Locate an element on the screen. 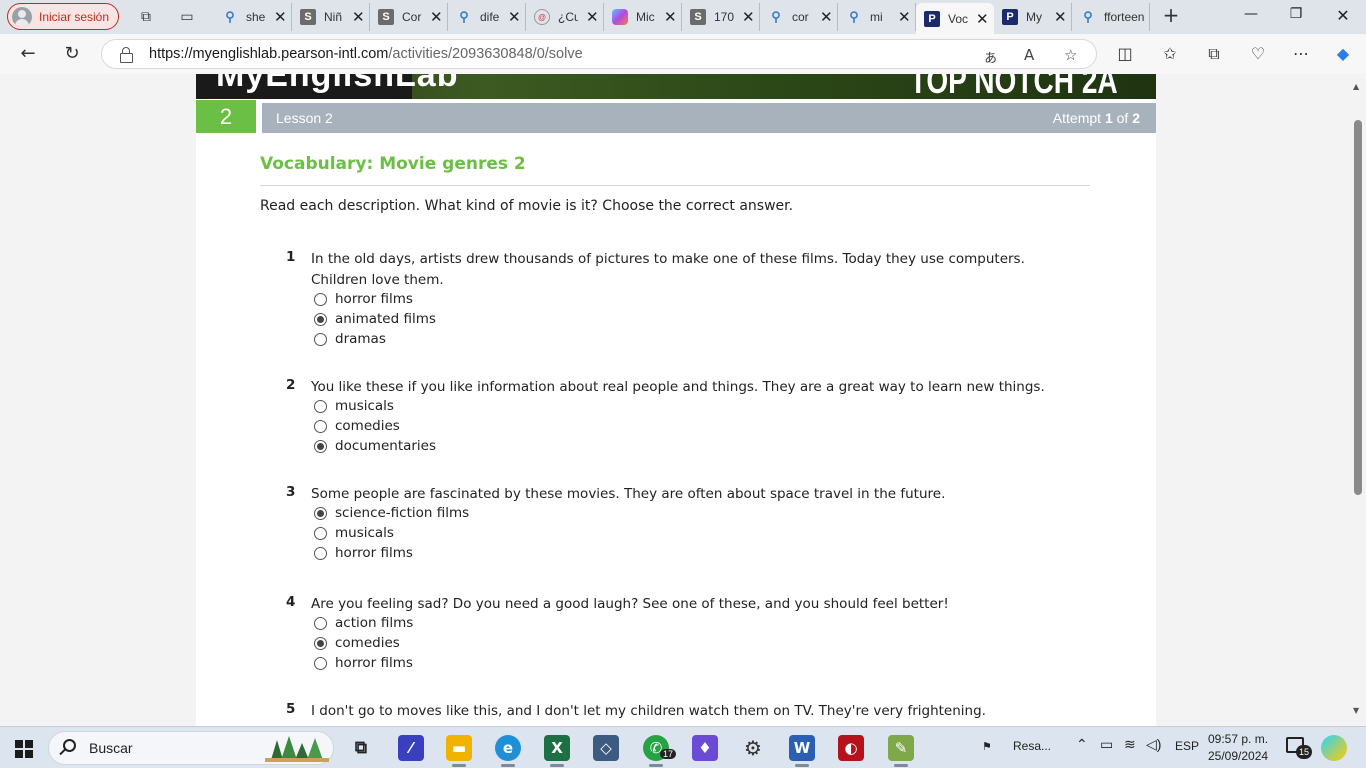  settings-gear-icon: ⚙ is located at coordinates (753, 748).